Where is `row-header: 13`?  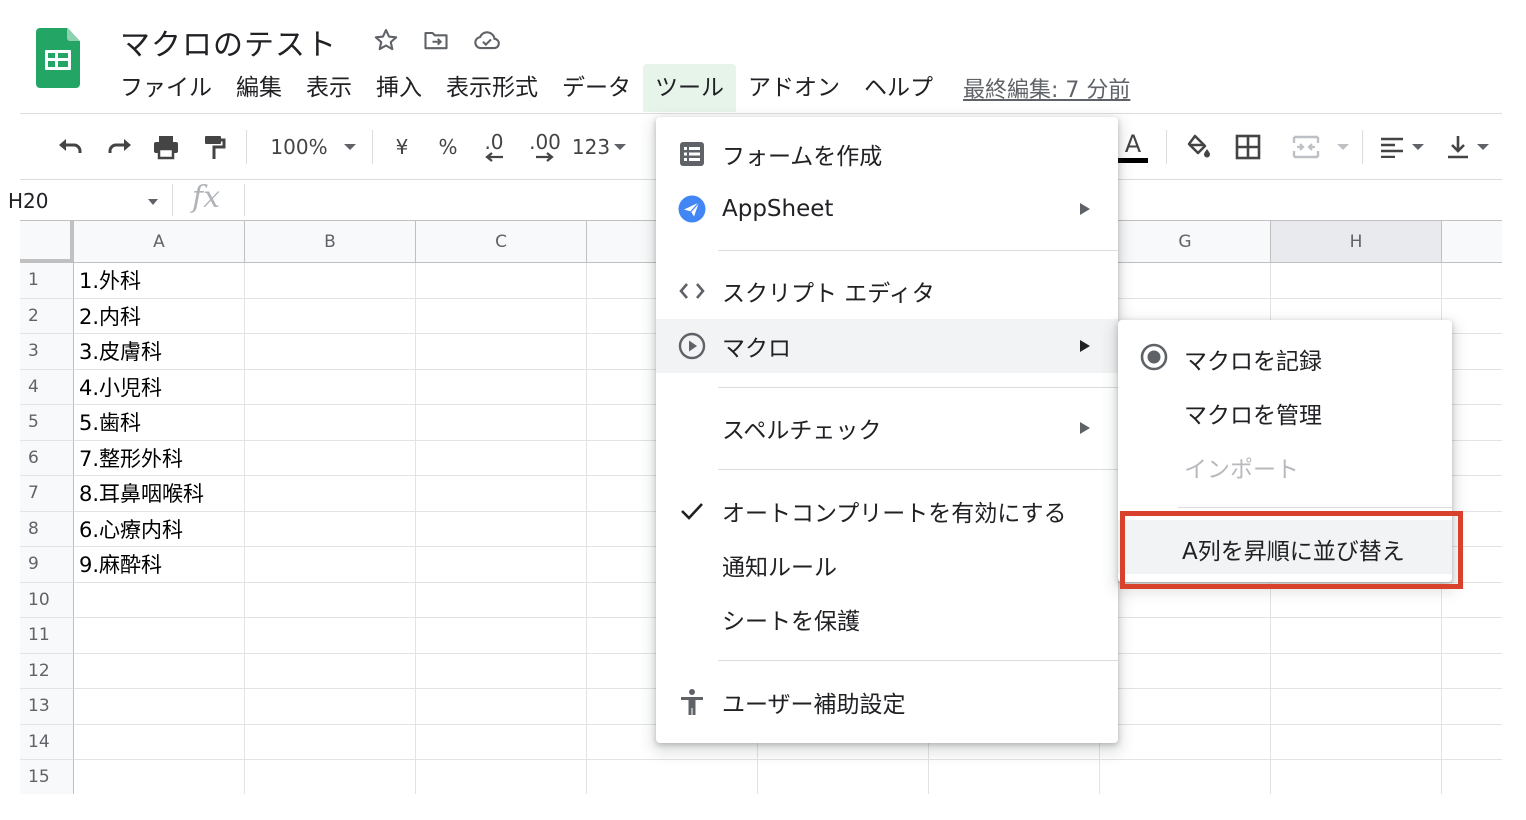 row-header: 13 is located at coordinates (47, 707).